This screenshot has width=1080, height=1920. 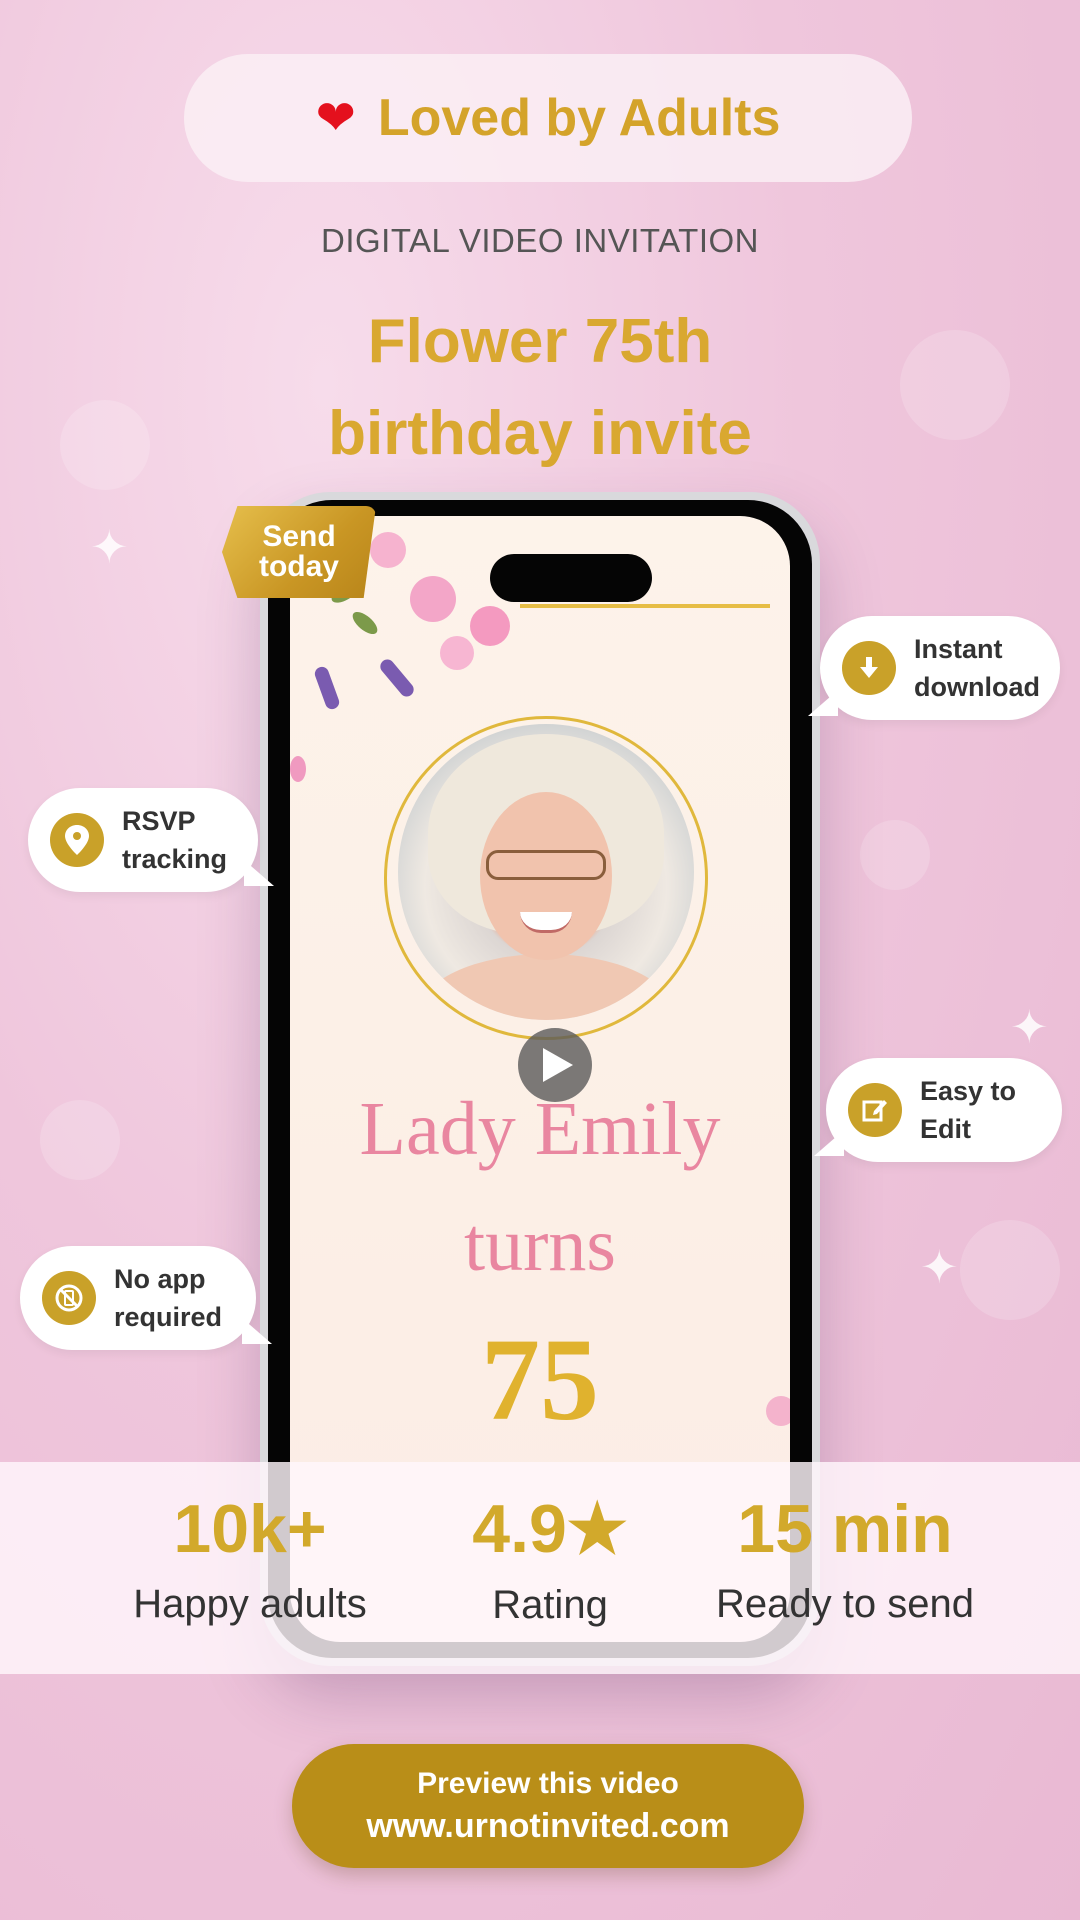 What do you see at coordinates (968, 1091) in the screenshot?
I see `feature-label: Easy to` at bounding box center [968, 1091].